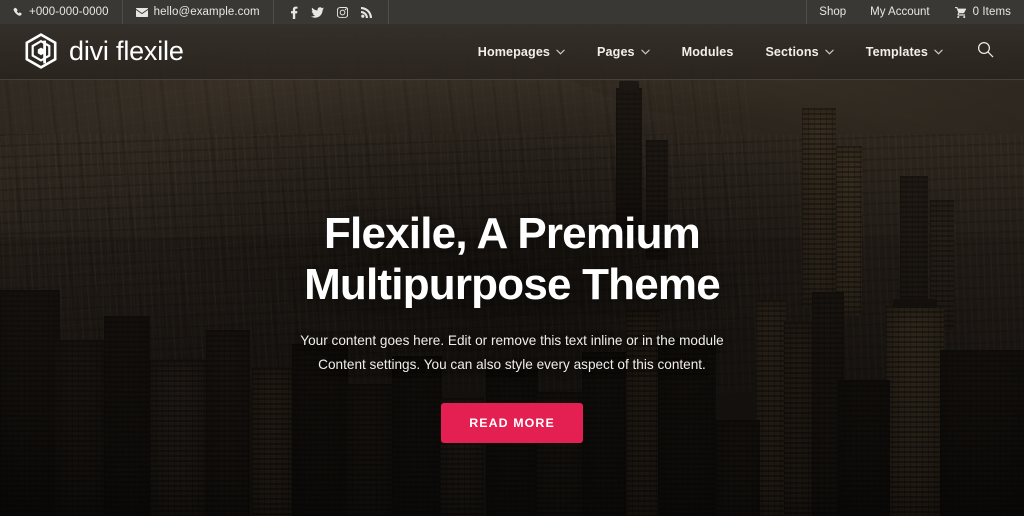 The width and height of the screenshot is (1024, 516). What do you see at coordinates (342, 12) in the screenshot?
I see `instagram-icon` at bounding box center [342, 12].